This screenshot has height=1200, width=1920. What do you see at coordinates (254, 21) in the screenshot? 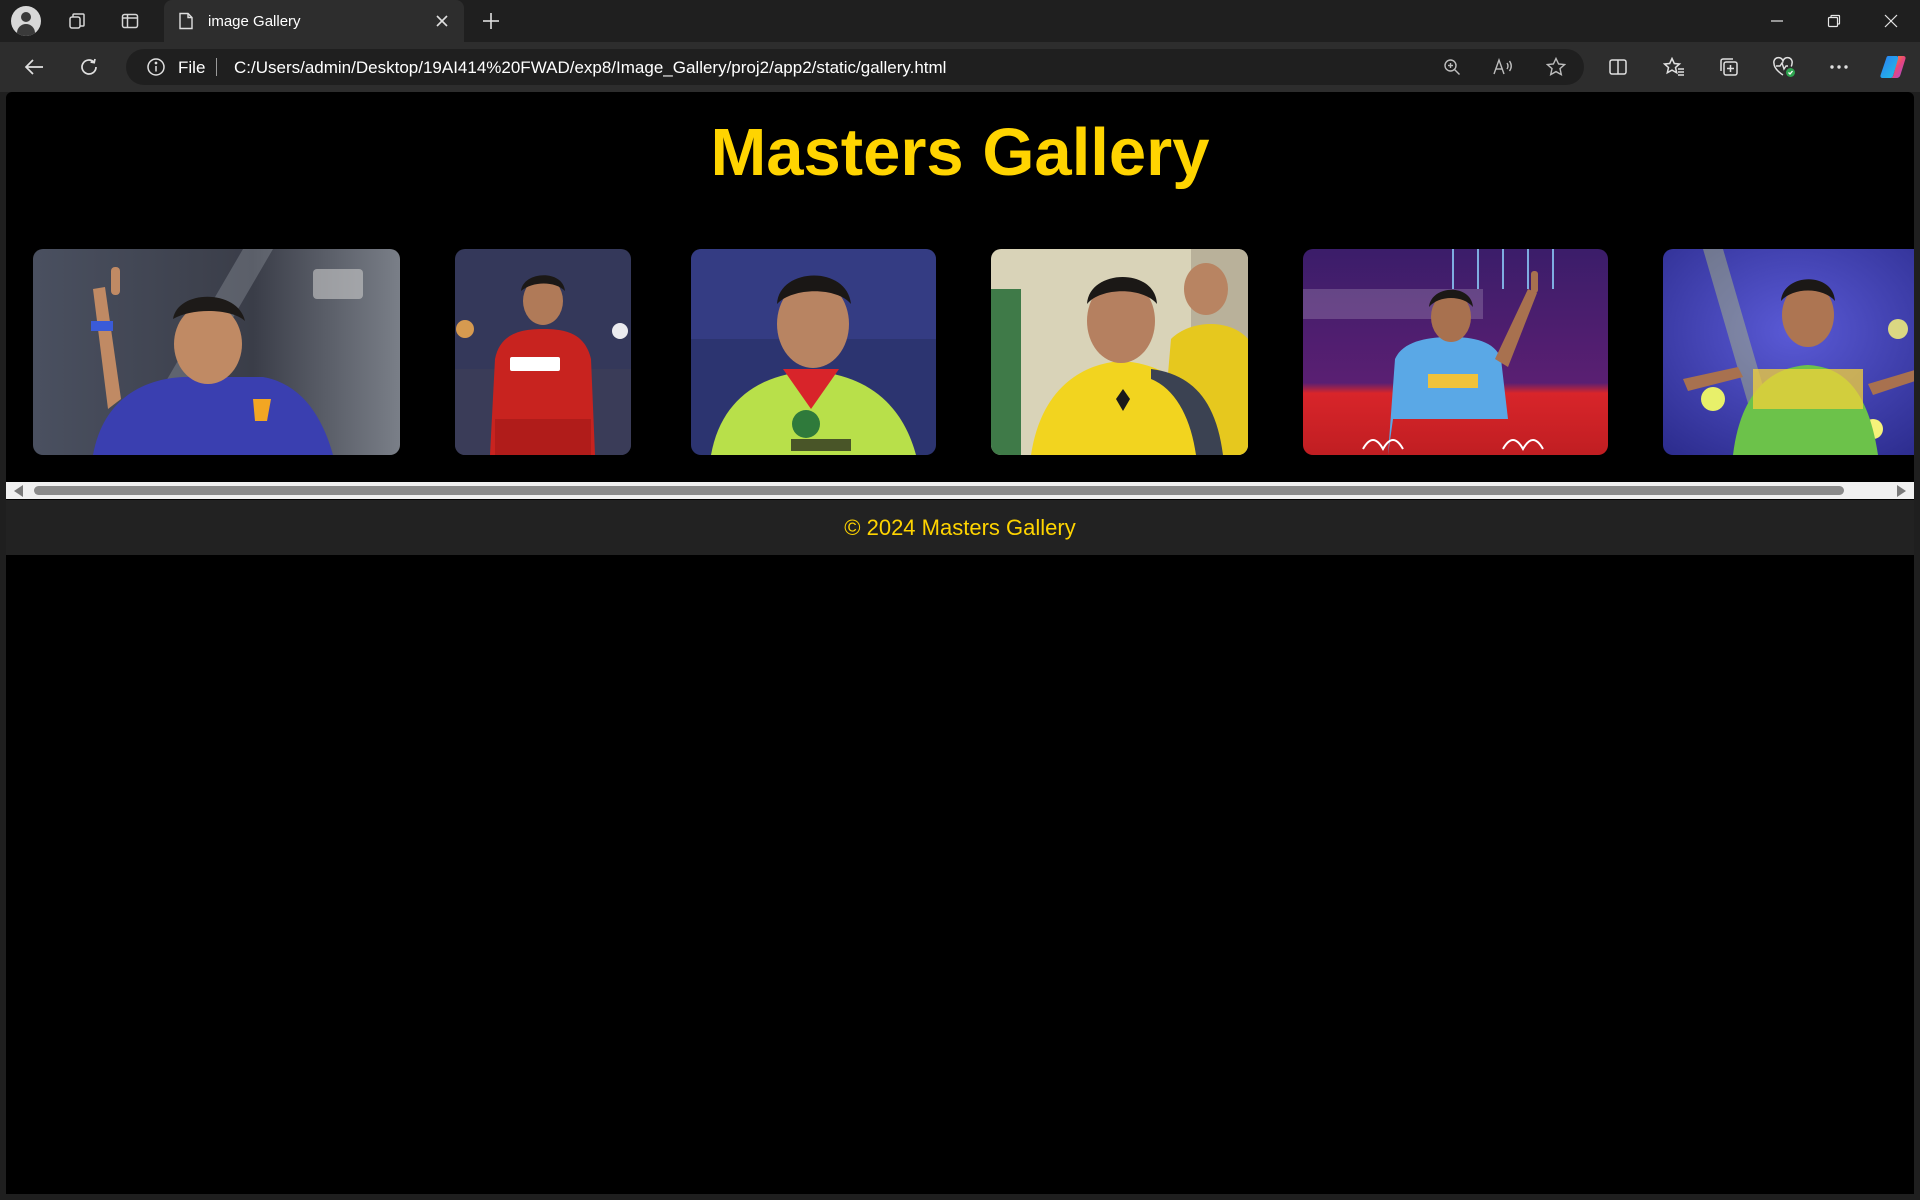
I see `tab-title: image Gallery` at bounding box center [254, 21].